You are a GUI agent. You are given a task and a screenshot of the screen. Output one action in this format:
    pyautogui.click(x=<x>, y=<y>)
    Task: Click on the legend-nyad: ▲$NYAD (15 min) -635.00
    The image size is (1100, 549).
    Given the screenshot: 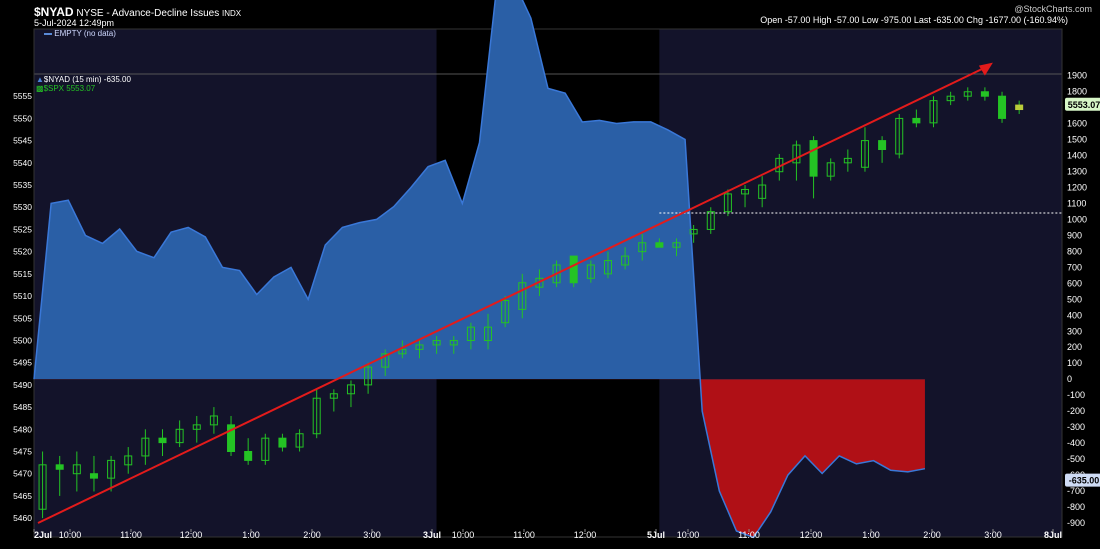 What is the action you would take?
    pyautogui.click(x=83, y=79)
    